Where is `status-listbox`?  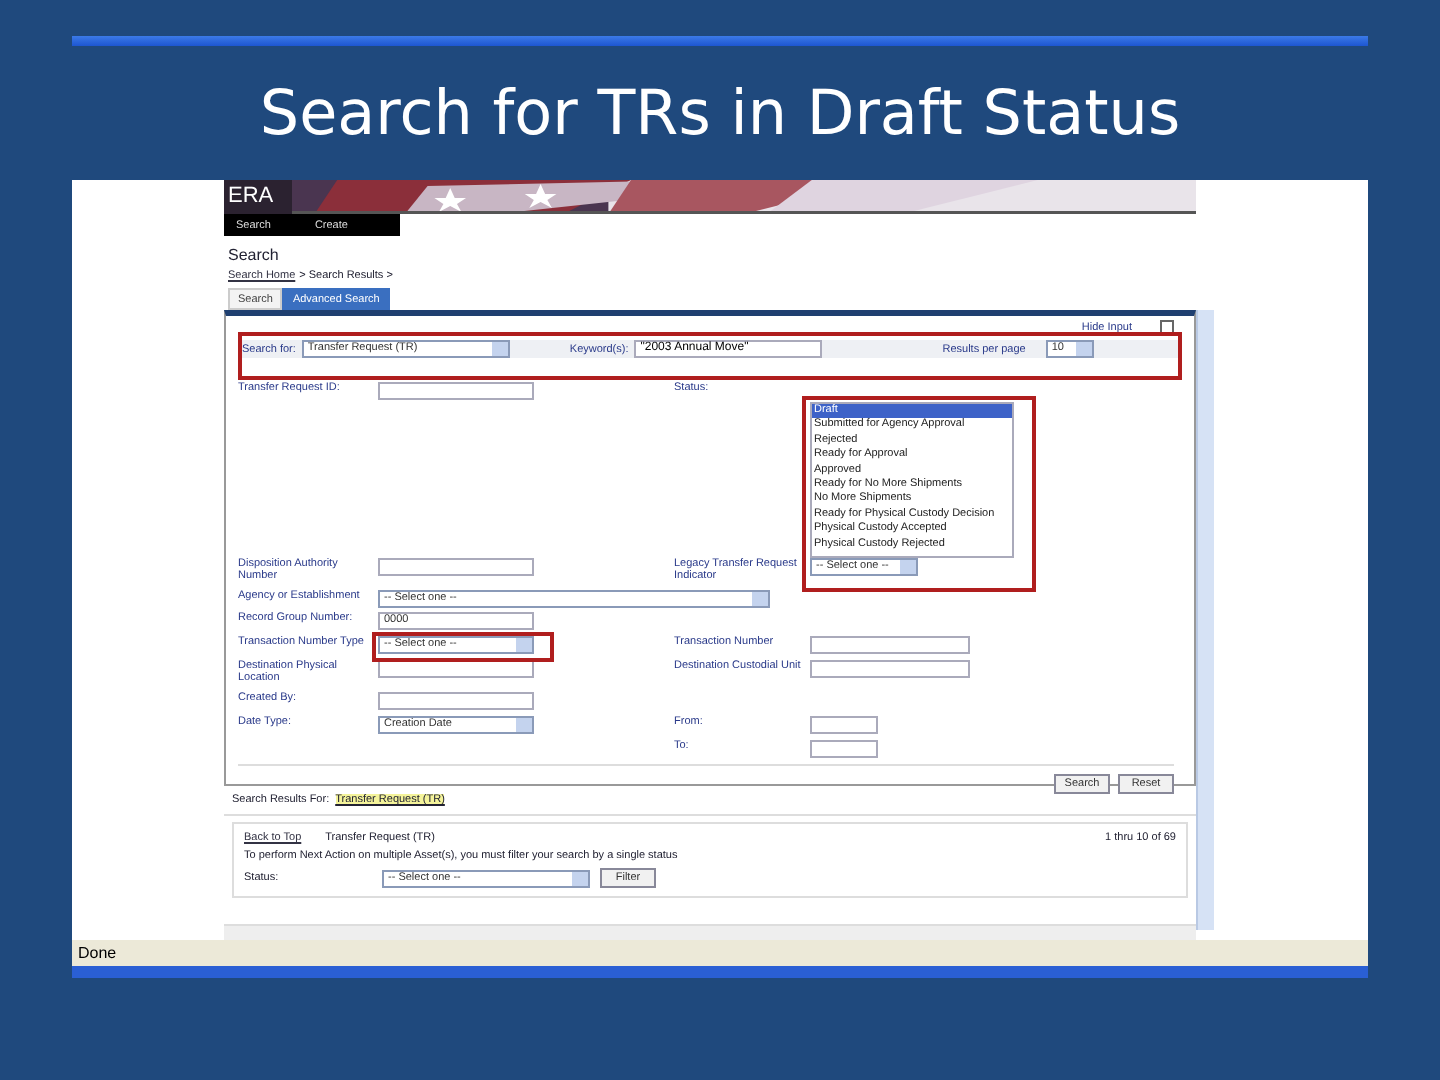 status-listbox is located at coordinates (912, 480).